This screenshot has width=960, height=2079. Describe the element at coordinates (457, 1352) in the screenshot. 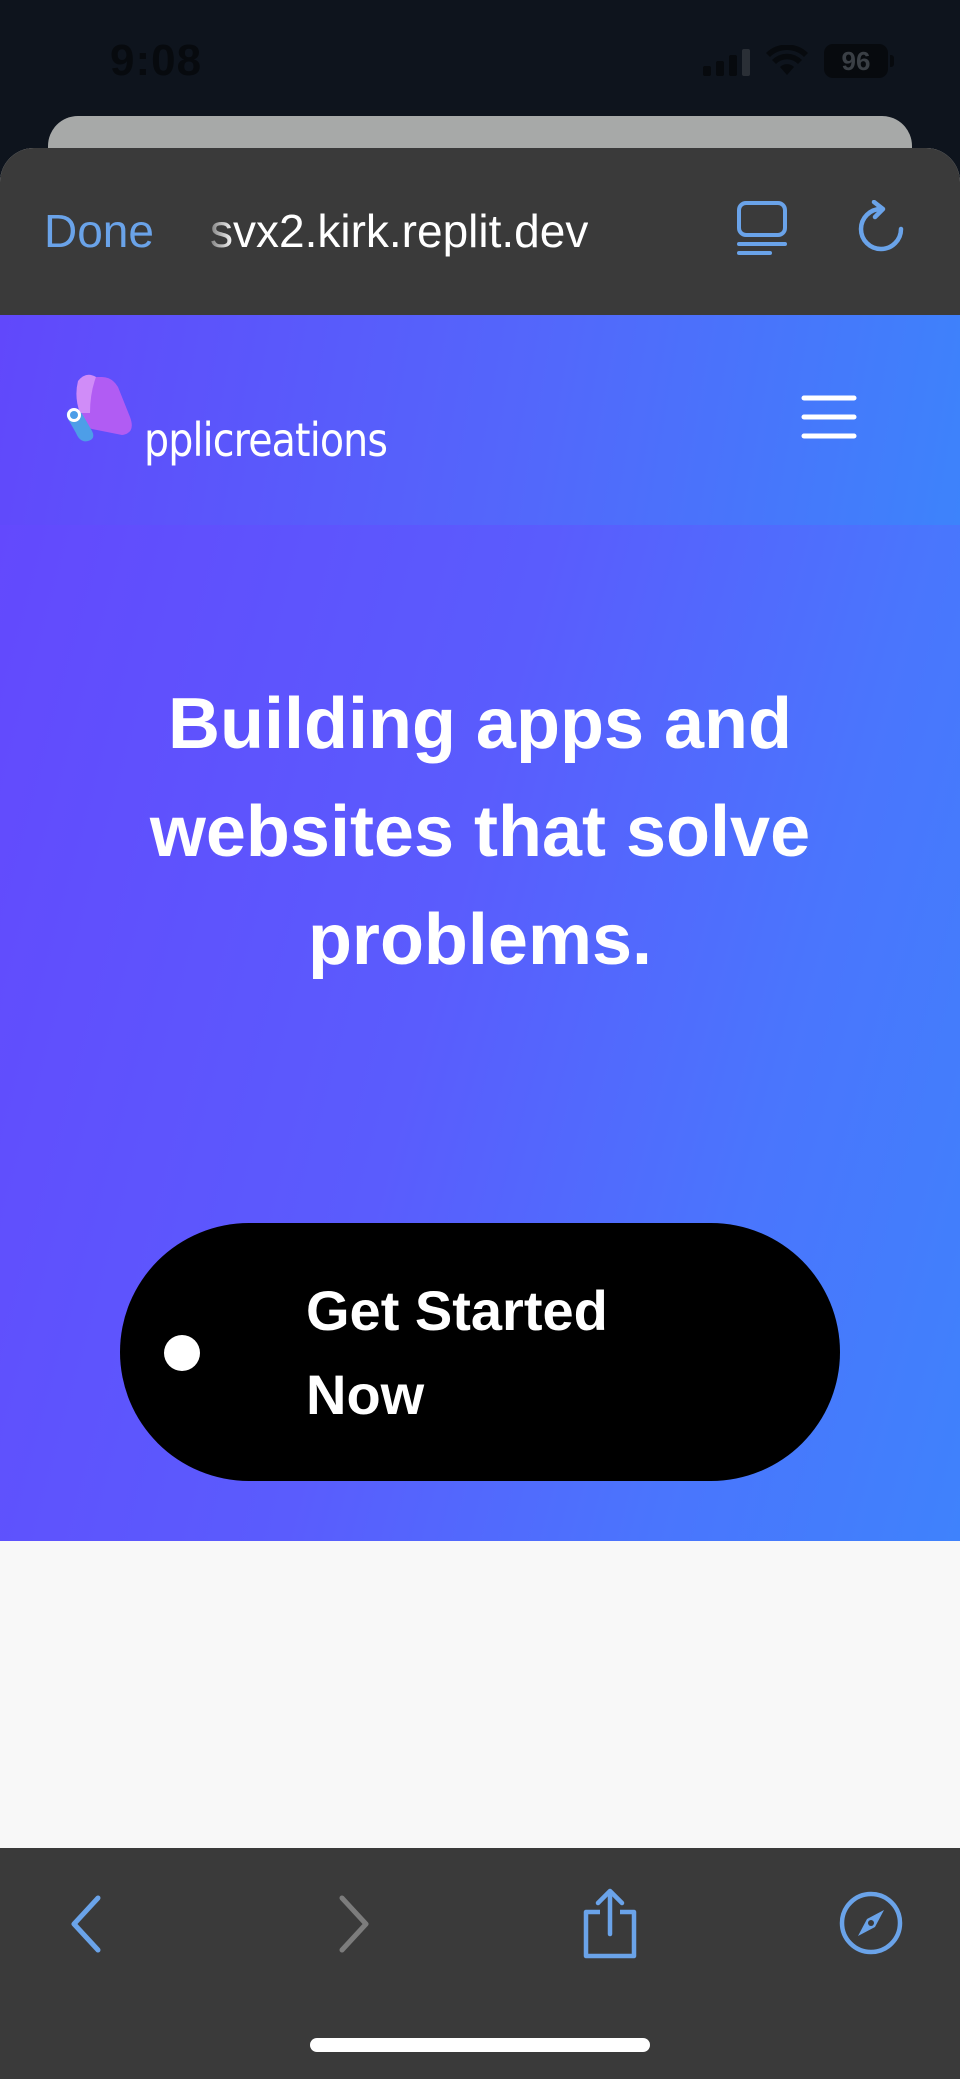

I see `get-started-label: Get Started Now` at that location.